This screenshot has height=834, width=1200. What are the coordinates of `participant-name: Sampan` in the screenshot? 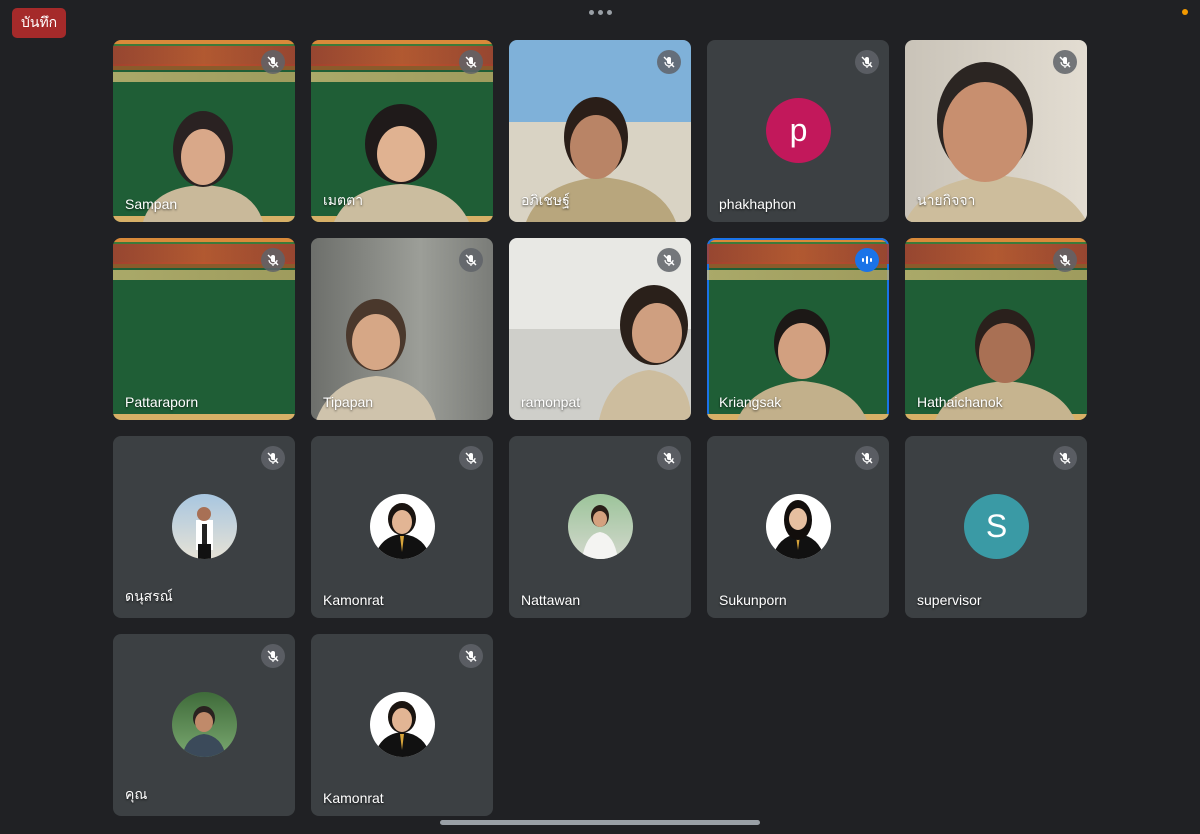 It's located at (151, 204).